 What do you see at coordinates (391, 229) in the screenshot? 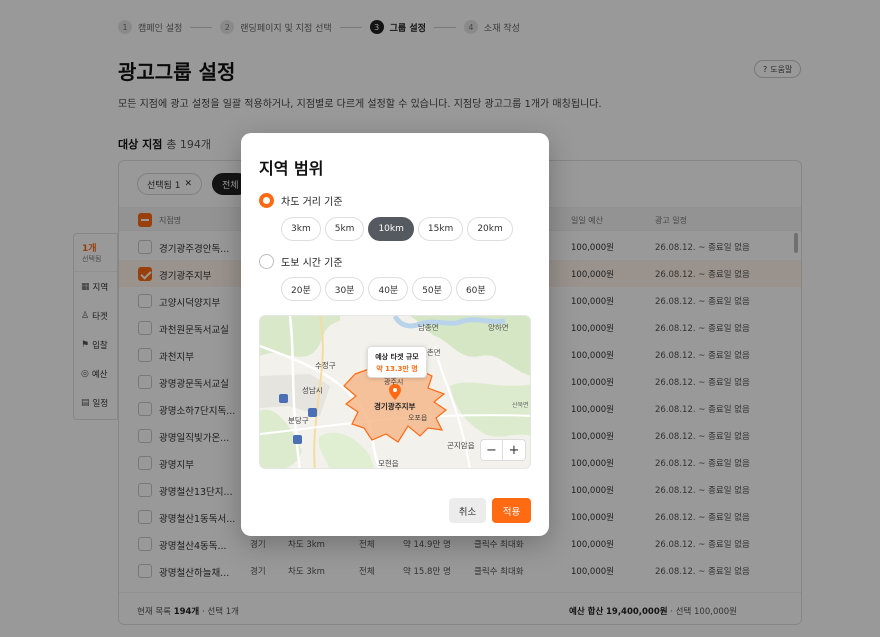
I see `road-distance-option: 10km` at bounding box center [391, 229].